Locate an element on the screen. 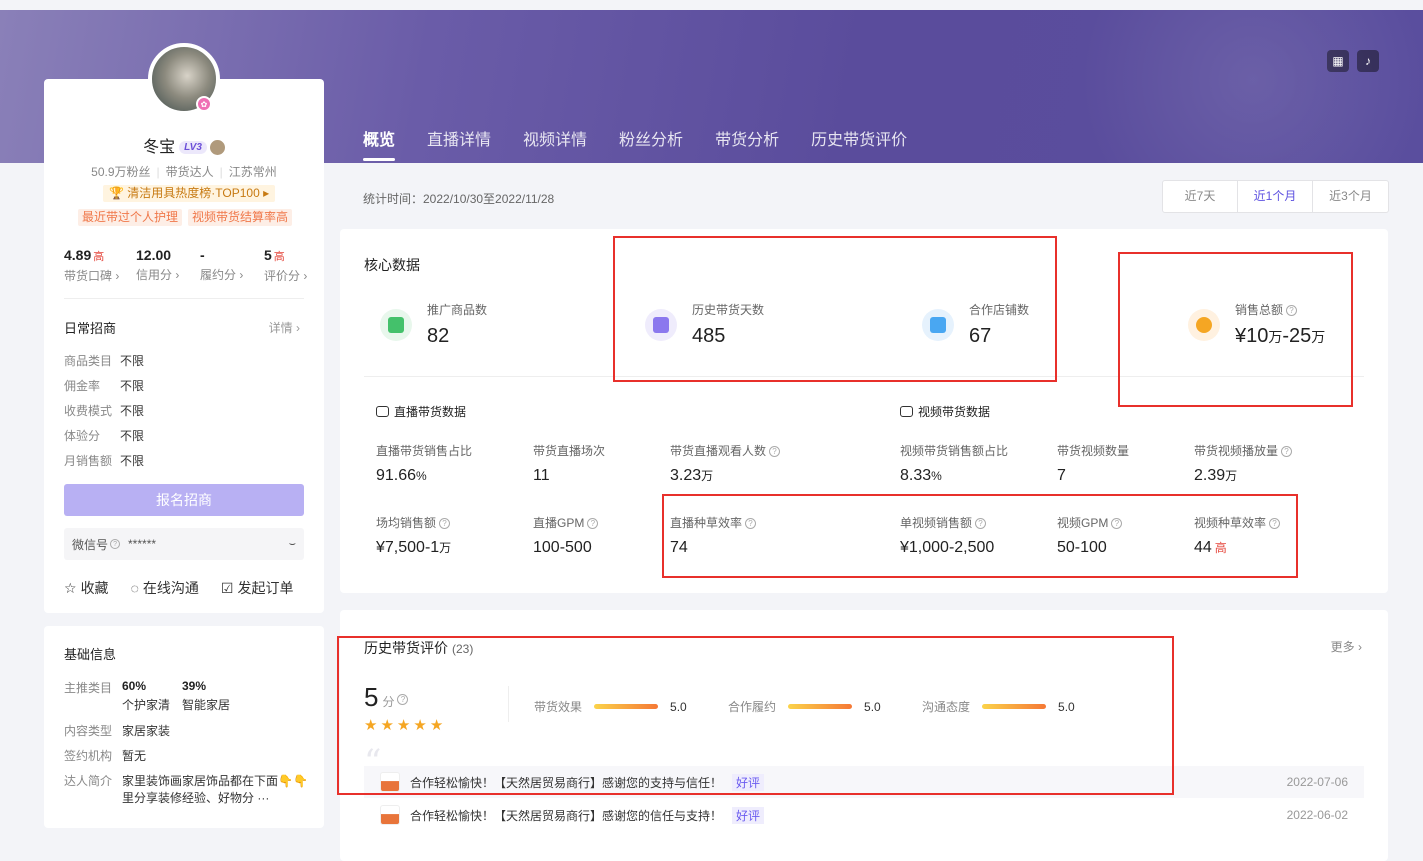  eye-closed-icon: ⌣ is located at coordinates (292, 544).